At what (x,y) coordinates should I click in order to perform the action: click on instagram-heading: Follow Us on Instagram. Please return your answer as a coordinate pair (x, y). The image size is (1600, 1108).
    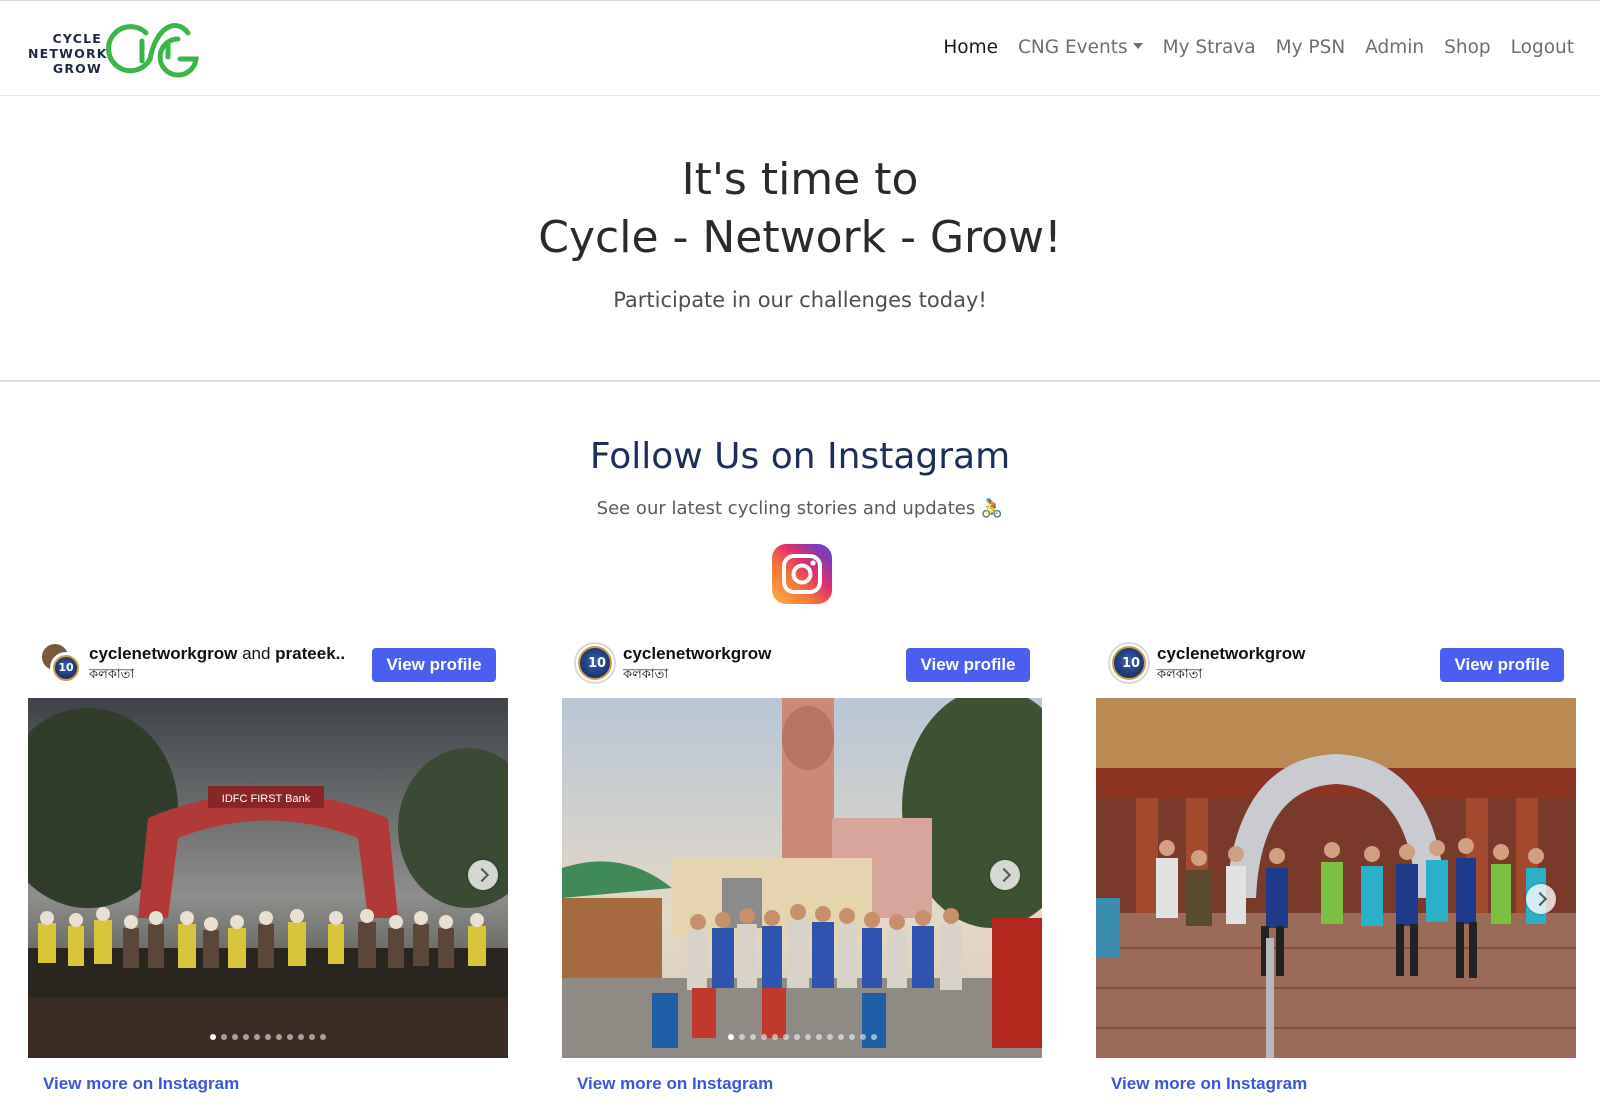
    Looking at the image, I should click on (800, 456).